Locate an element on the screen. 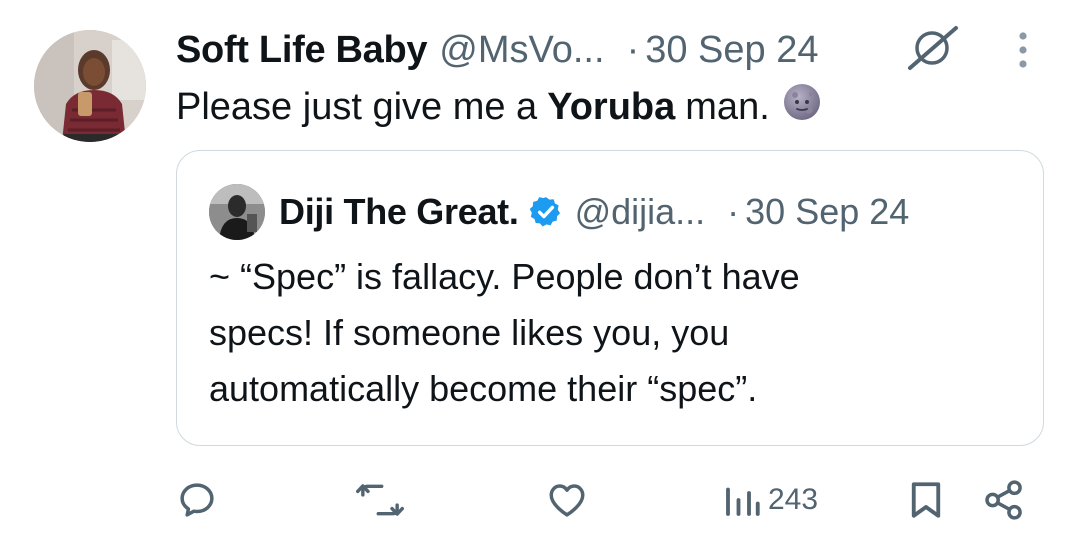 The image size is (1080, 535). retweet-button is located at coordinates (380, 500).